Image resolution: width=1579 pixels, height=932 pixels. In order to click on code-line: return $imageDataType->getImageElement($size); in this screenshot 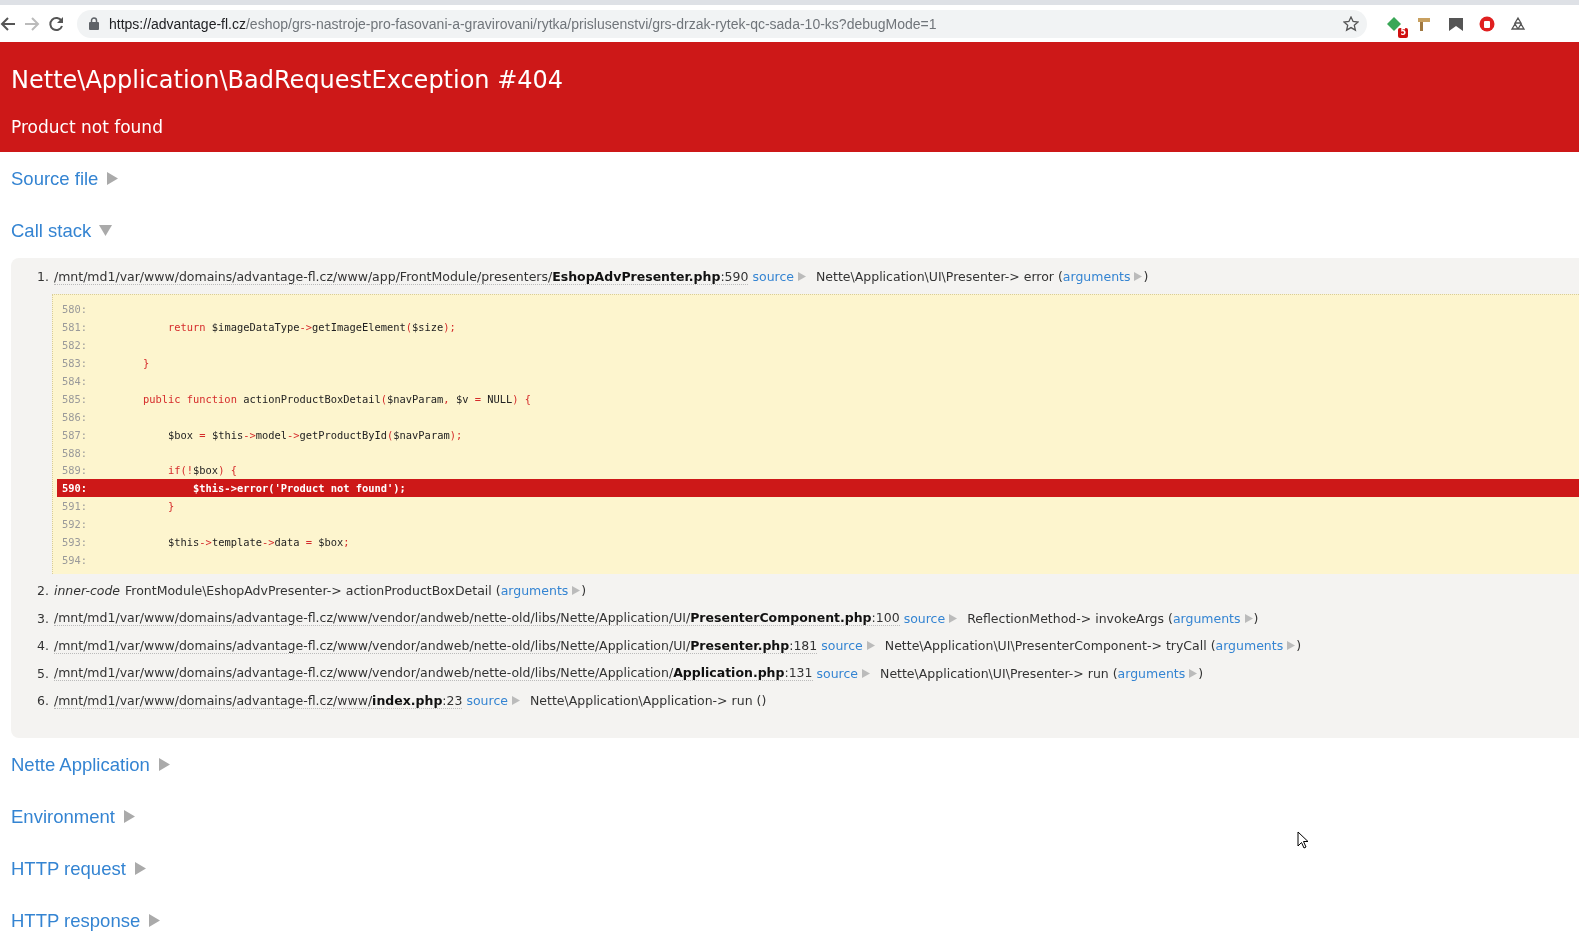, I will do `click(311, 327)`.